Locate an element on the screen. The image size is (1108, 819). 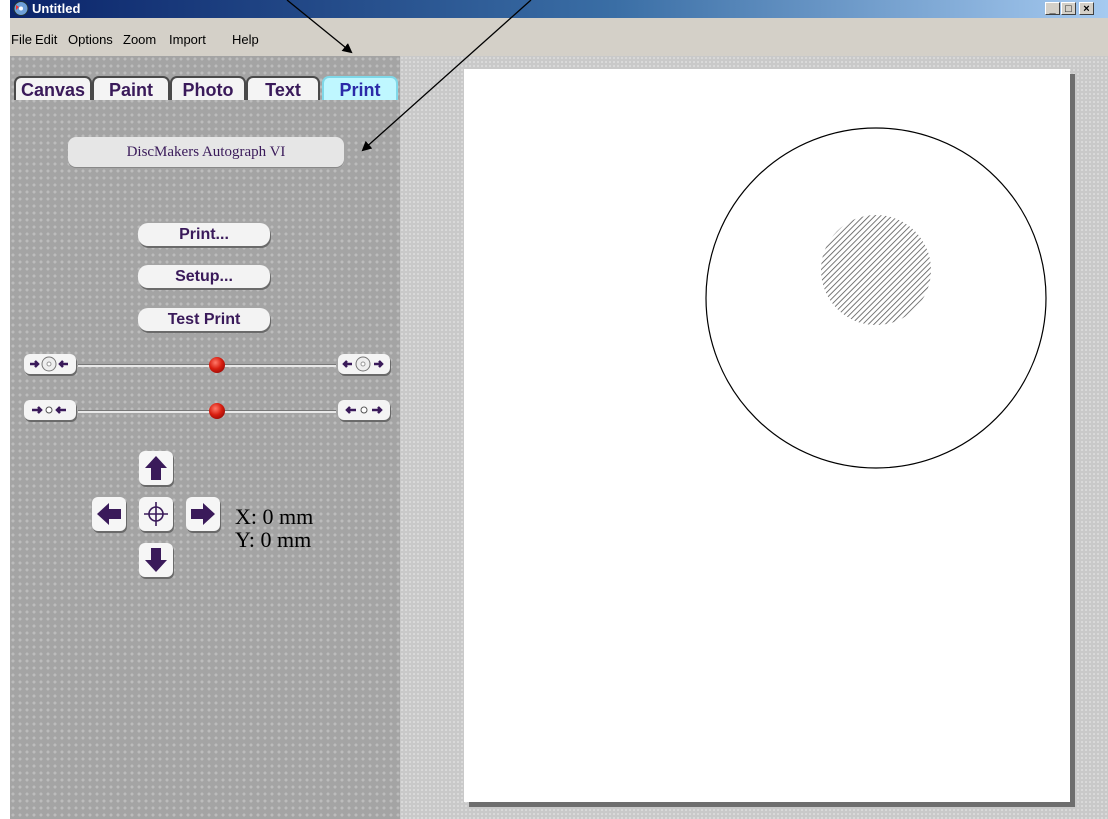
move-left-button is located at coordinates (109, 514).